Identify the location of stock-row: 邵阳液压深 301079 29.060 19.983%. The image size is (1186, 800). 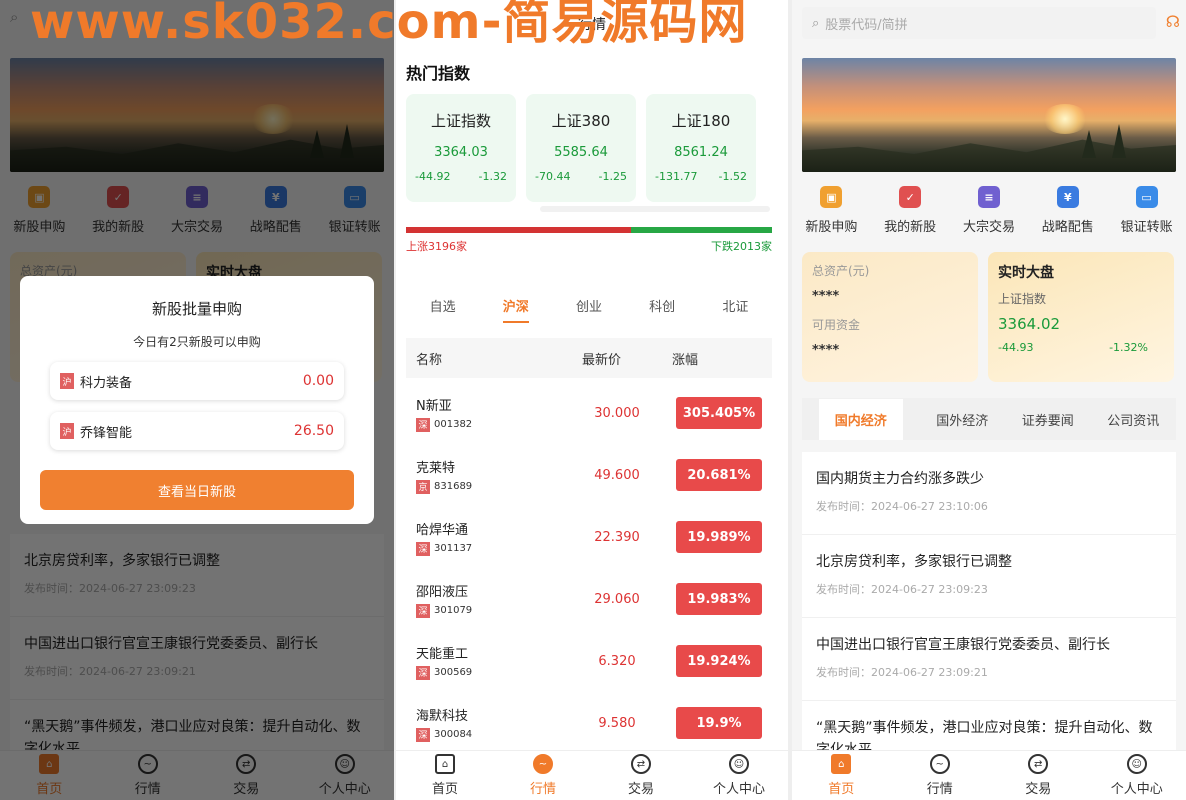
(589, 599).